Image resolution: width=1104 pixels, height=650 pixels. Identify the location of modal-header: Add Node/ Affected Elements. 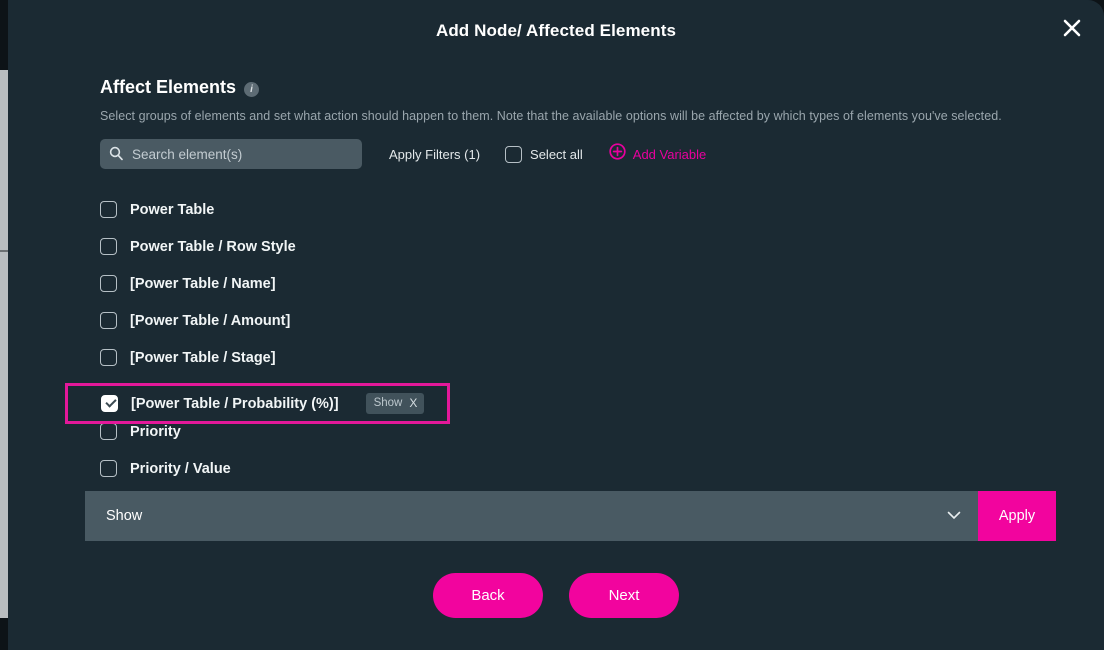
(556, 33).